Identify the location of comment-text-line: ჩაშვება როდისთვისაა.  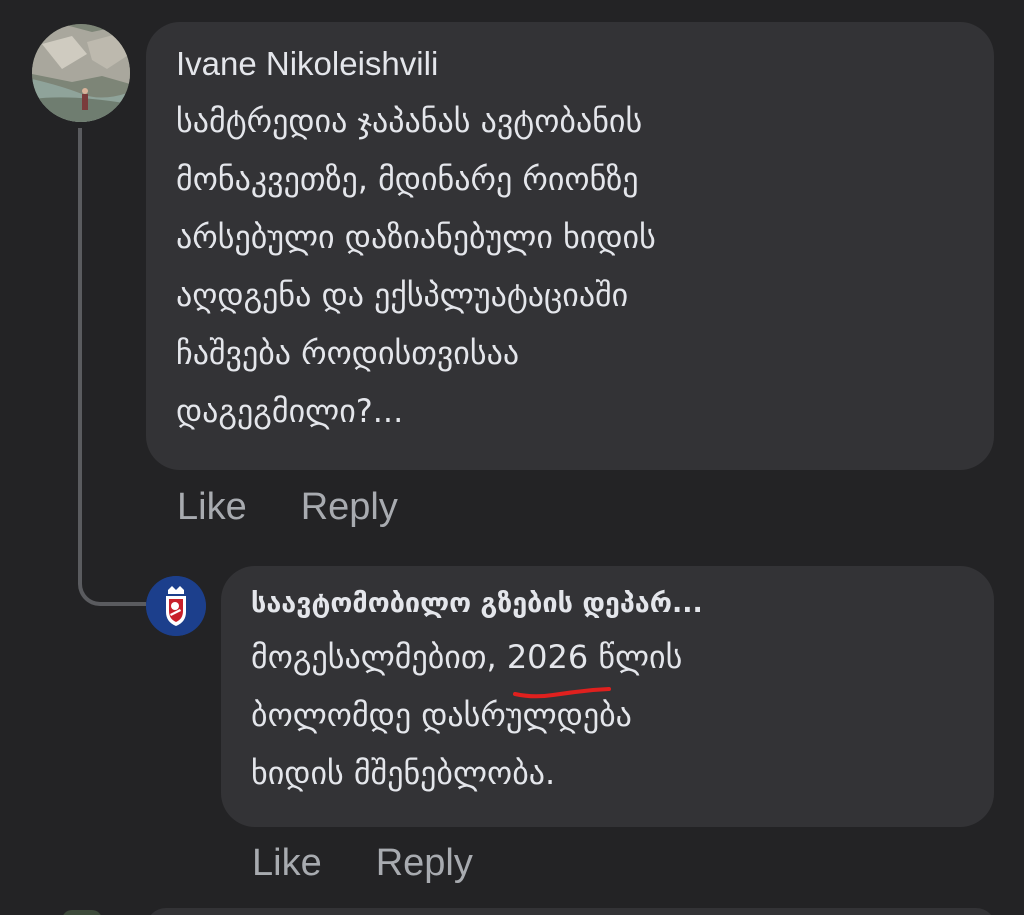
(348, 353).